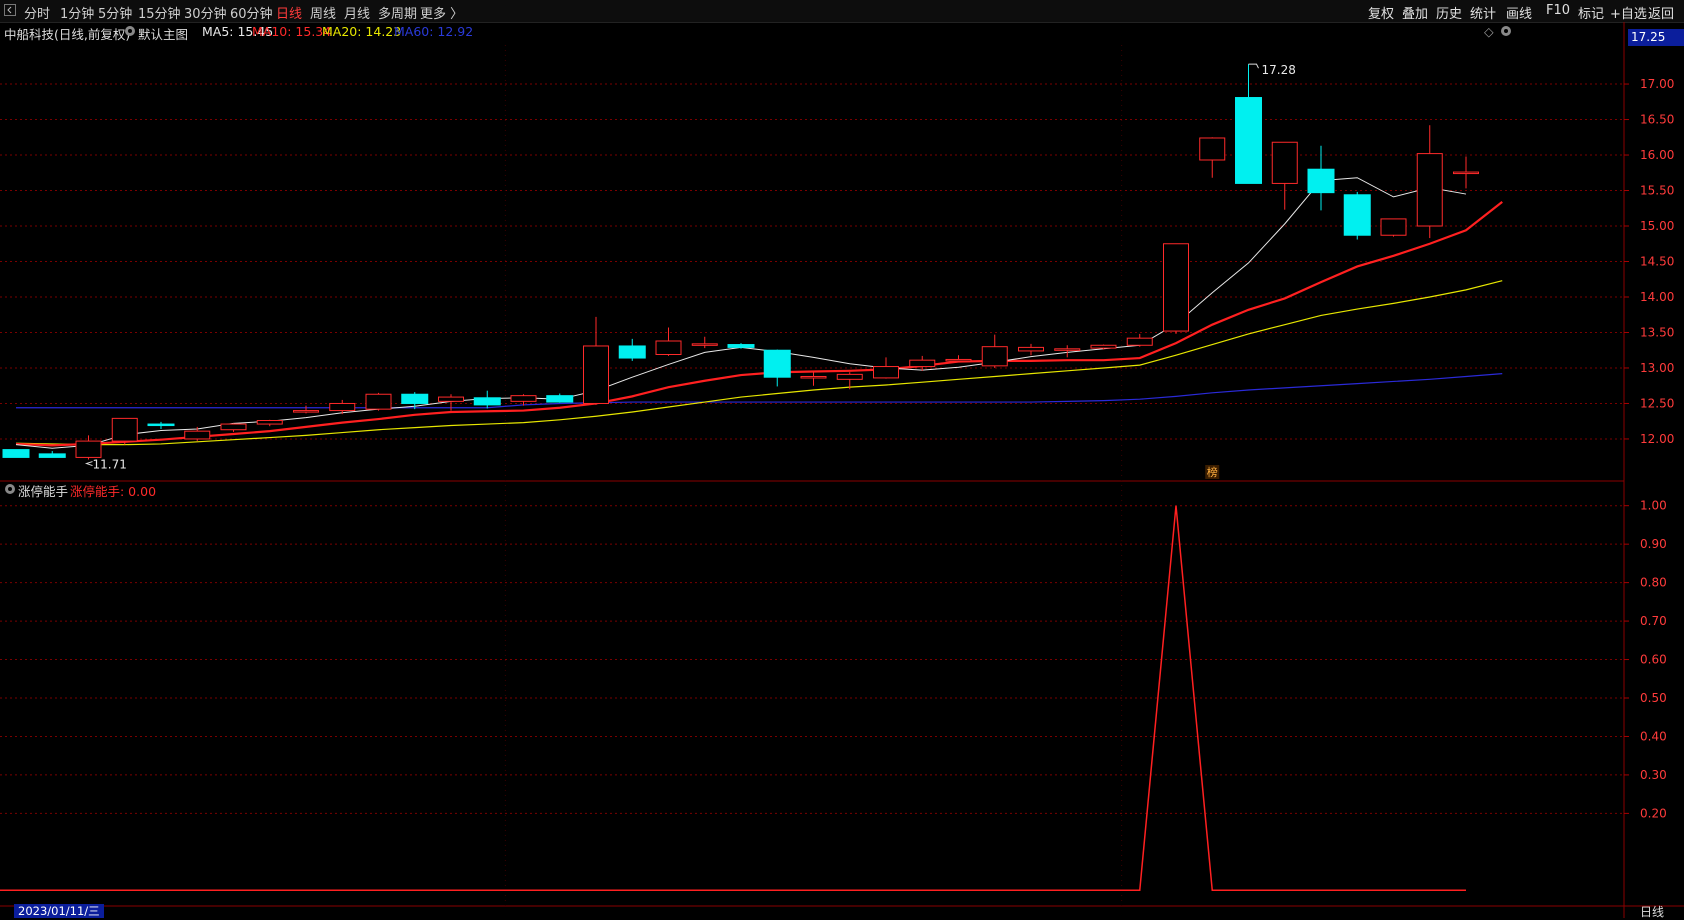 This screenshot has height=920, width=1684. Describe the element at coordinates (1653, 736) in the screenshot. I see `sub-y-tick-label: 0.40` at that location.